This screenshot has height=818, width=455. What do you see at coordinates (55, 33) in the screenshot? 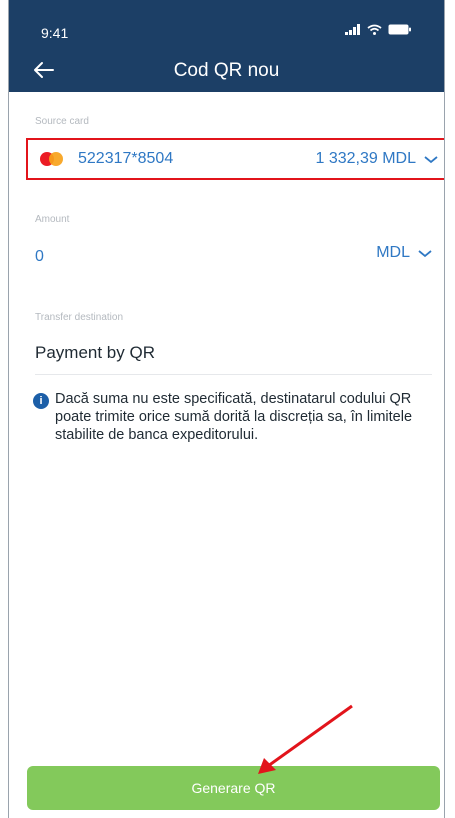
I see `status-time: 9:41` at bounding box center [55, 33].